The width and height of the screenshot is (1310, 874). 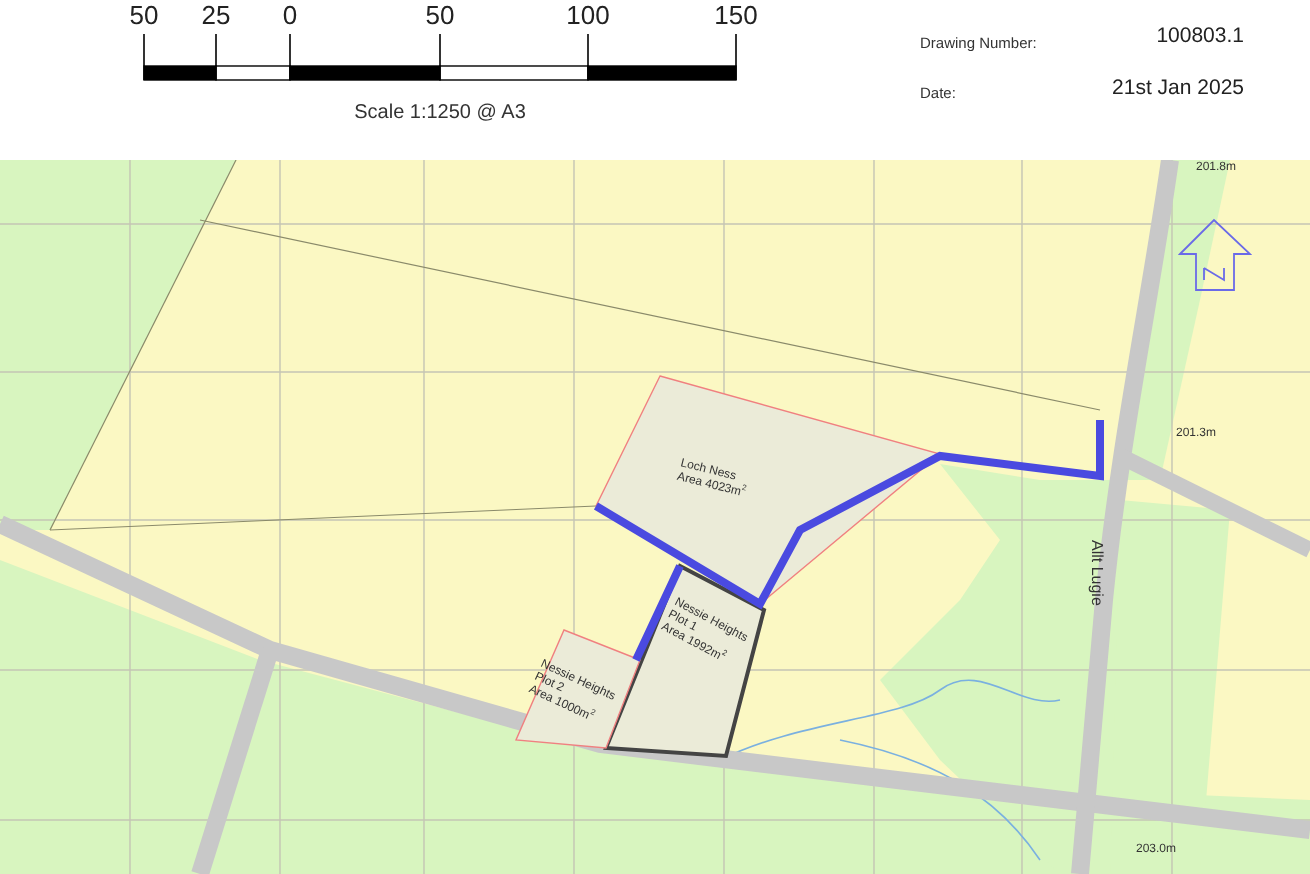 What do you see at coordinates (440, 113) in the screenshot?
I see `scale-caption: Scale 1:1250 @ A3` at bounding box center [440, 113].